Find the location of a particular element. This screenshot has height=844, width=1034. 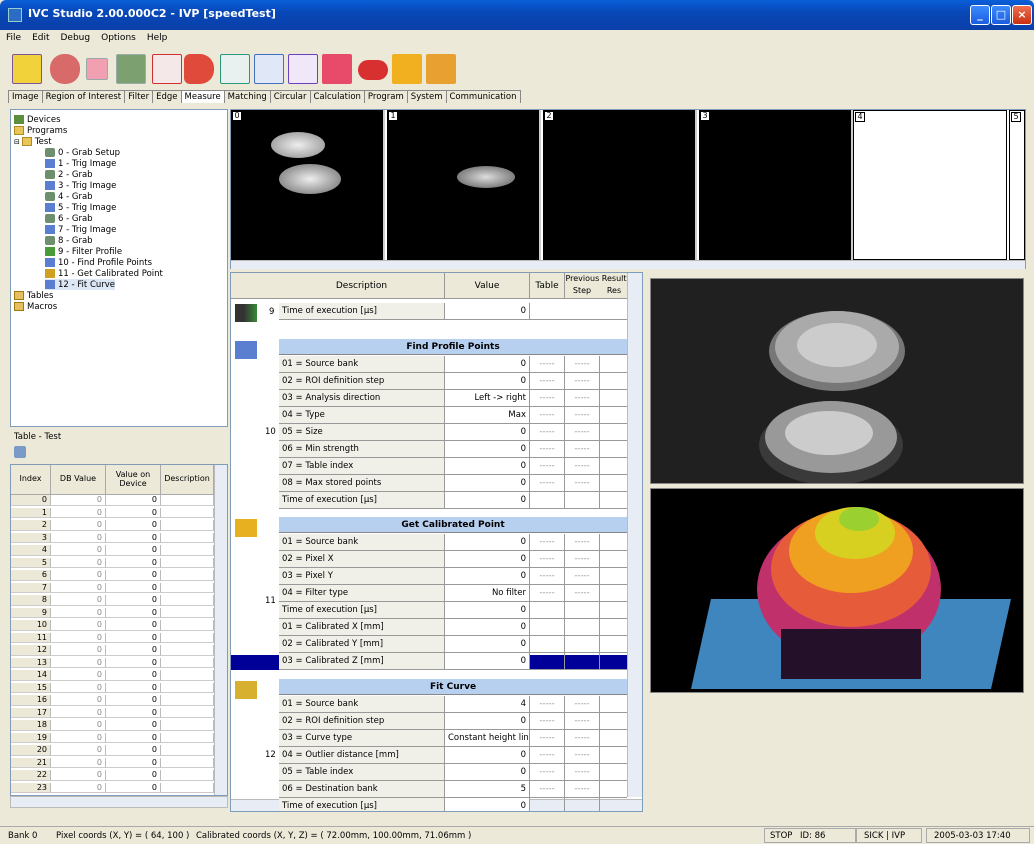

tab-program: Program is located at coordinates (385, 96).